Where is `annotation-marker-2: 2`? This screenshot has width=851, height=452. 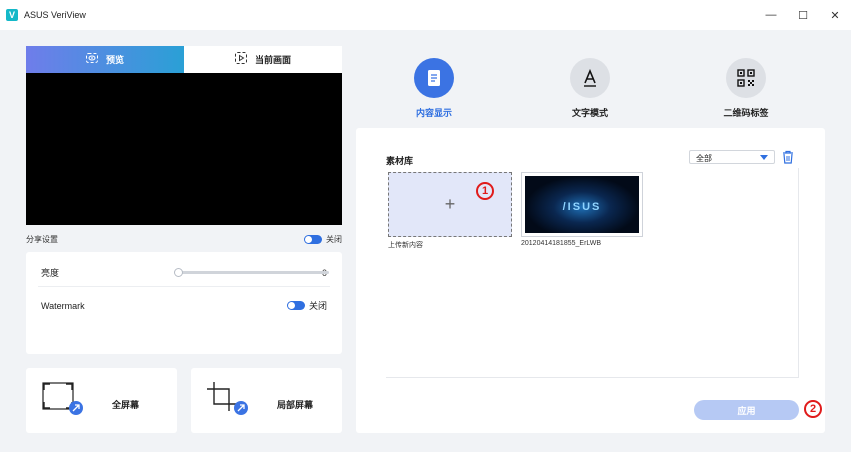 annotation-marker-2: 2 is located at coordinates (813, 409).